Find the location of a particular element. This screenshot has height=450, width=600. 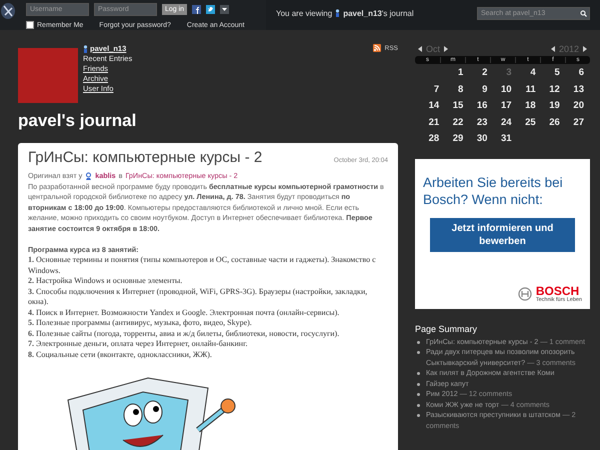

program-list-item: 4. Поиск в Интернет. Возможности Yandex и Google. Электронная почта (онлайн-сервисы). is located at coordinates (184, 313).